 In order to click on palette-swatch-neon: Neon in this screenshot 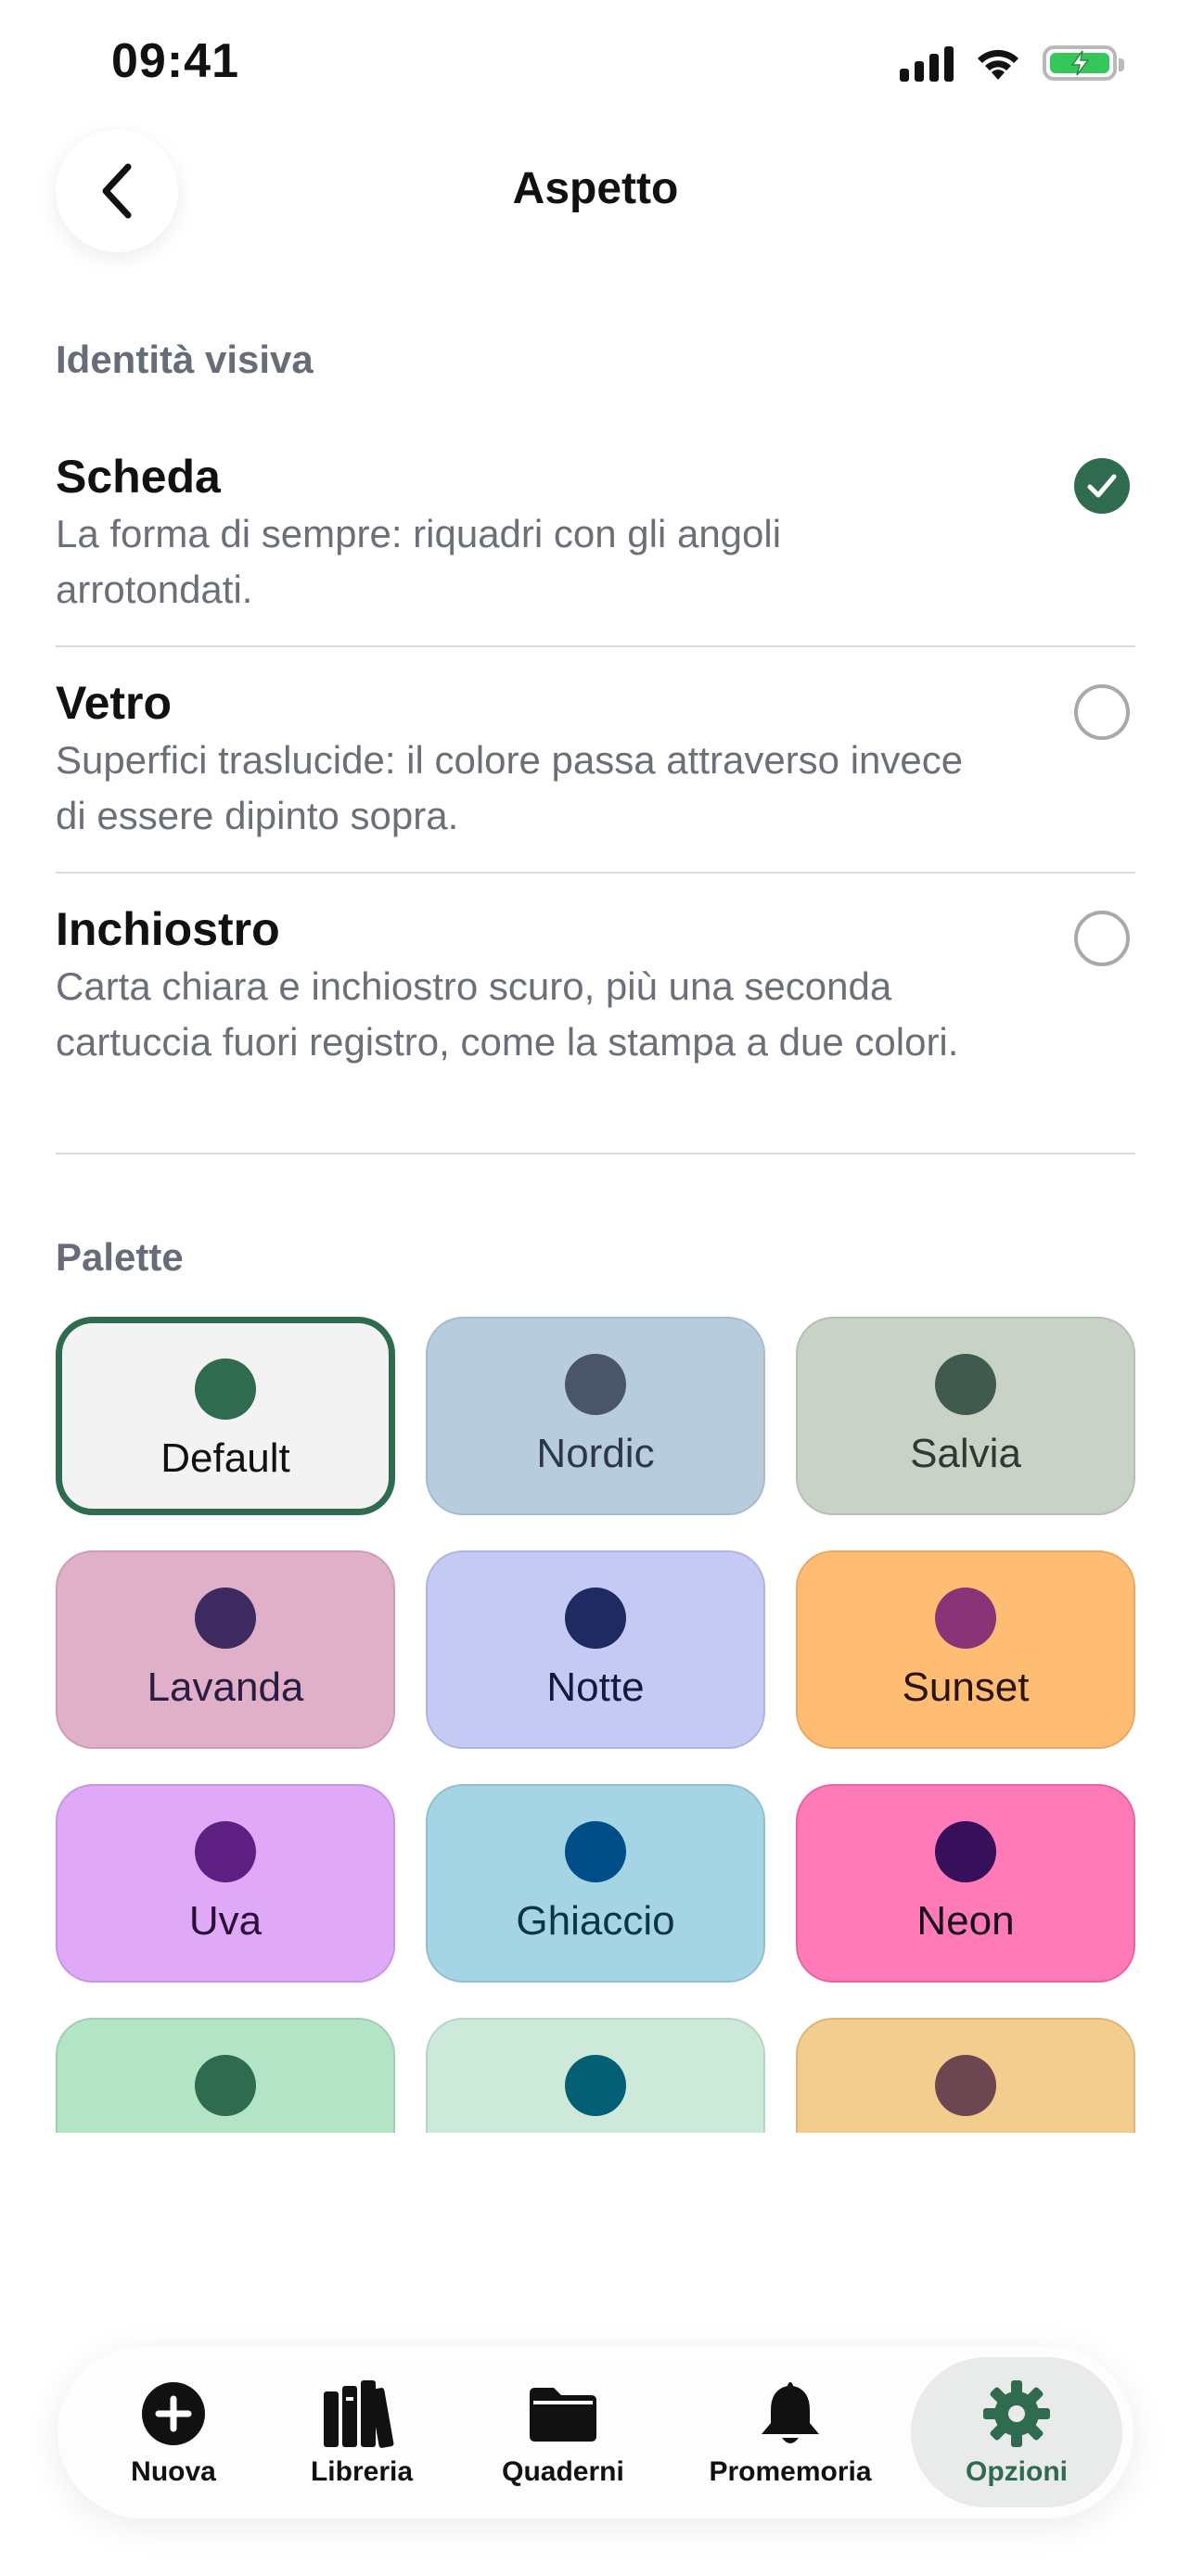, I will do `click(966, 1883)`.